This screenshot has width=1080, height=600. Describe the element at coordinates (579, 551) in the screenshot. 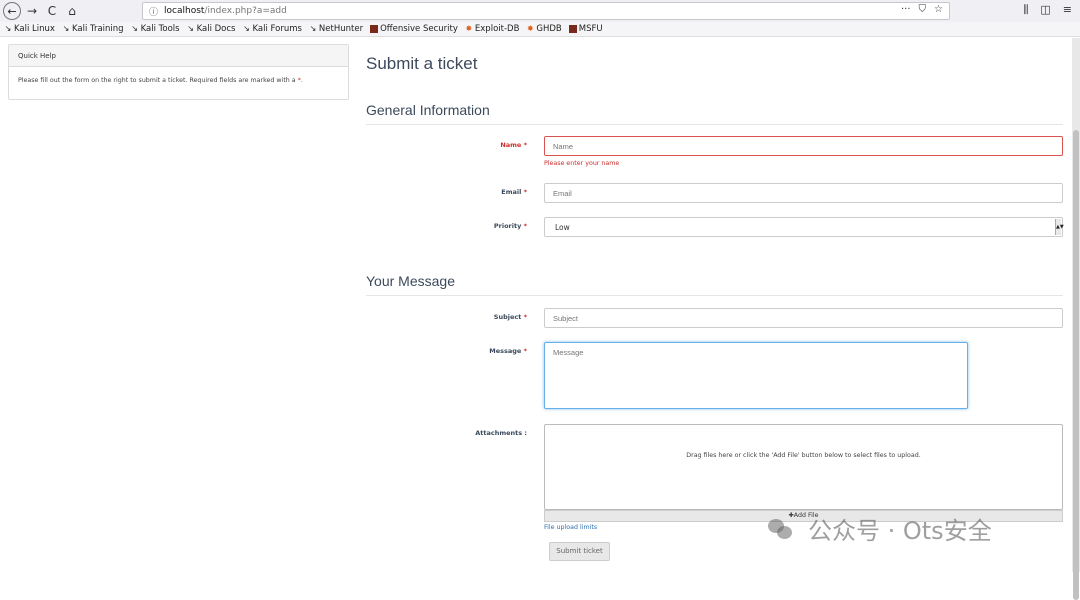

I see `submit-ticket-button: Submit ticket` at that location.